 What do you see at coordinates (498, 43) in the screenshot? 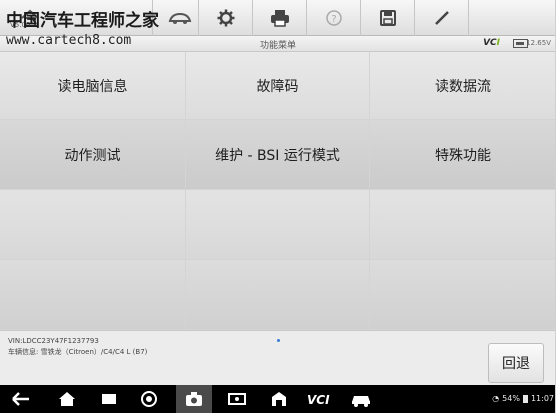
I see `vci-accent-label: I` at bounding box center [498, 43].